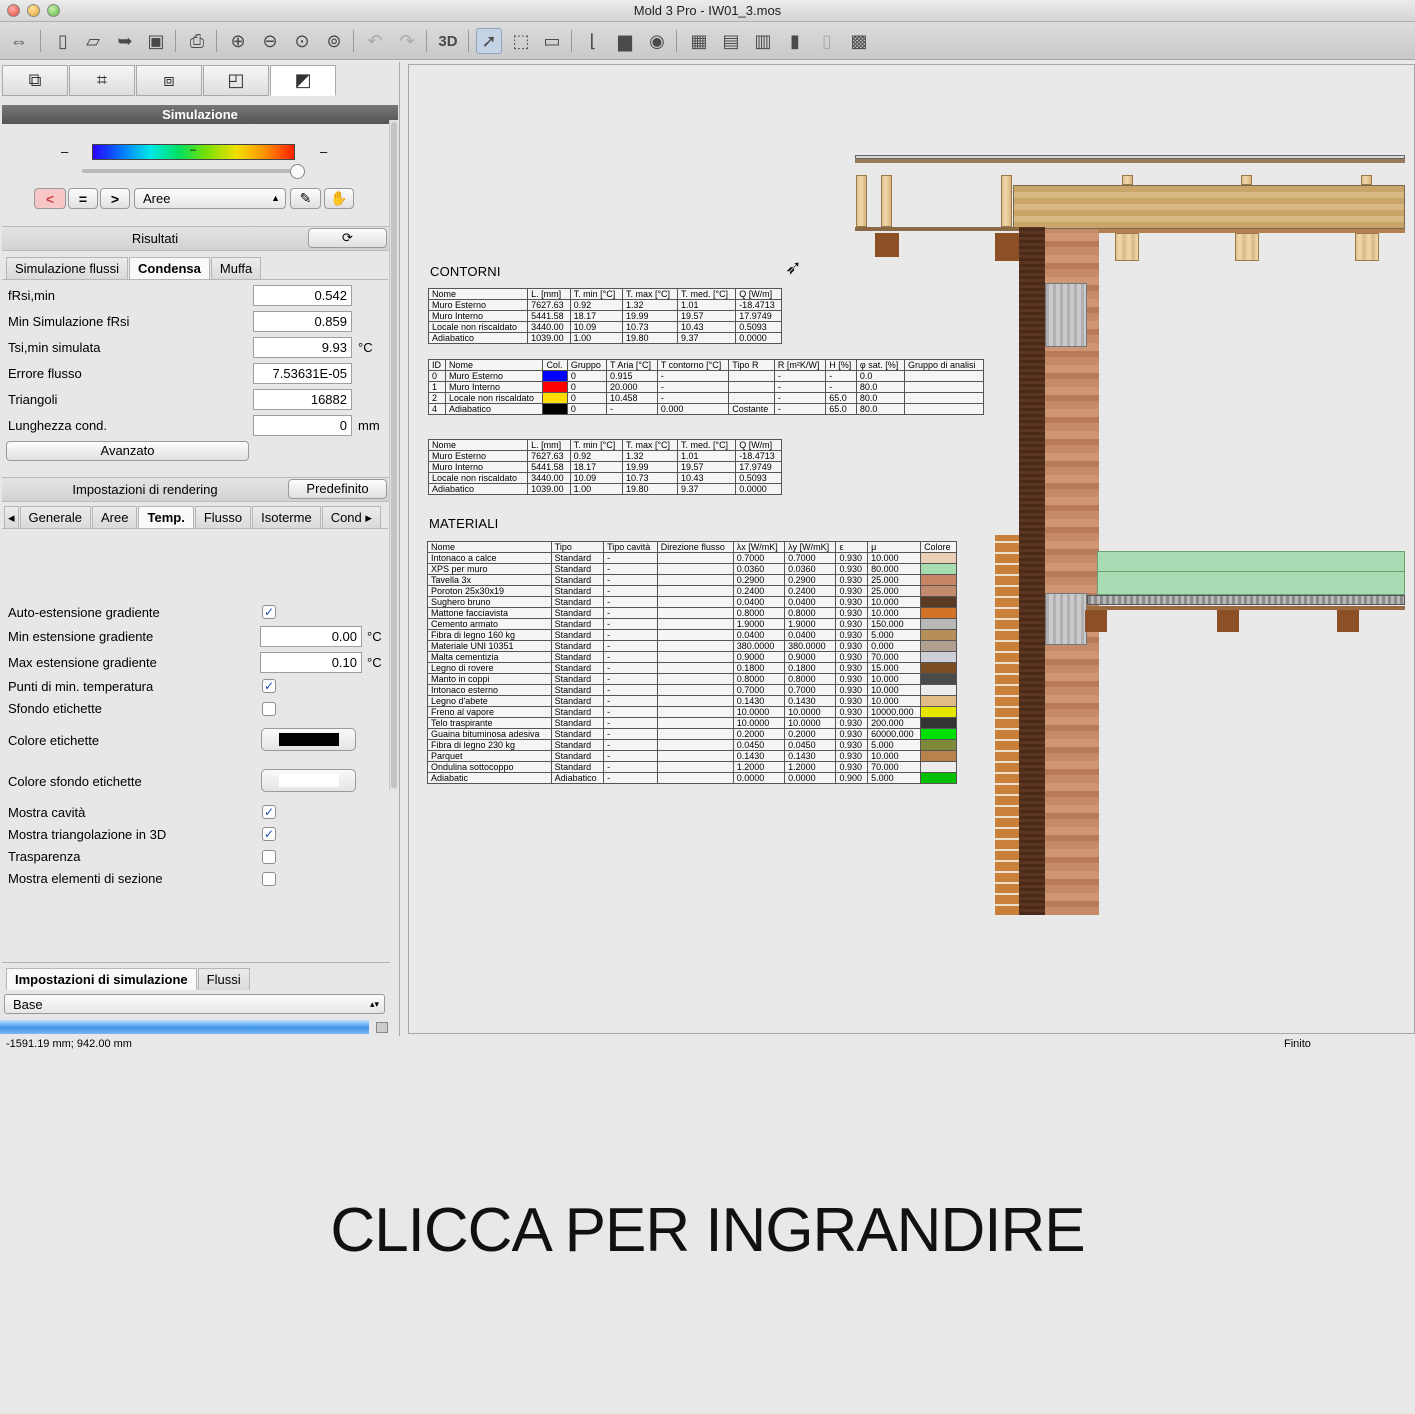 This screenshot has height=1414, width=1415. I want to click on tab-impostazioni-simulazione: Impostazioni di simulazione, so click(101, 979).